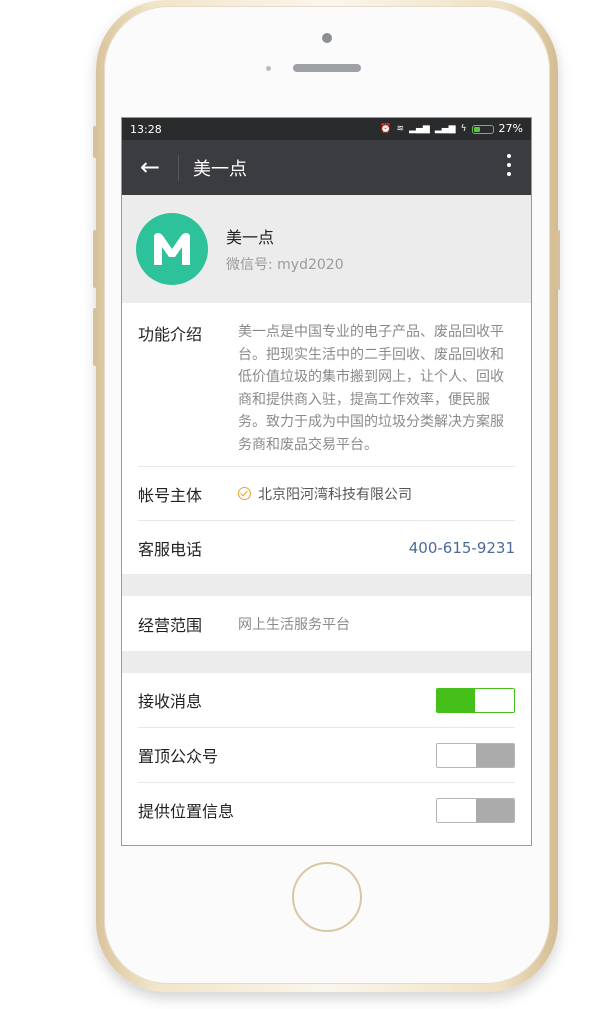  What do you see at coordinates (178, 167) in the screenshot?
I see `app-bar-divider` at bounding box center [178, 167].